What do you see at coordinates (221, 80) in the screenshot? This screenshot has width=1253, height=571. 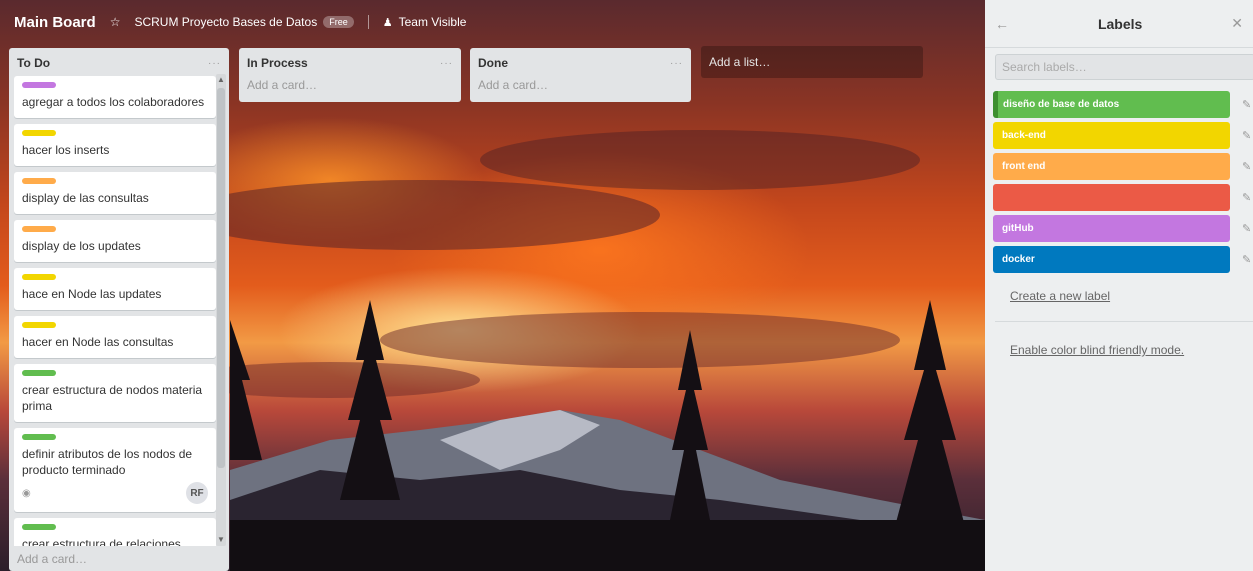 I see `scroll-up-icon: ▲` at bounding box center [221, 80].